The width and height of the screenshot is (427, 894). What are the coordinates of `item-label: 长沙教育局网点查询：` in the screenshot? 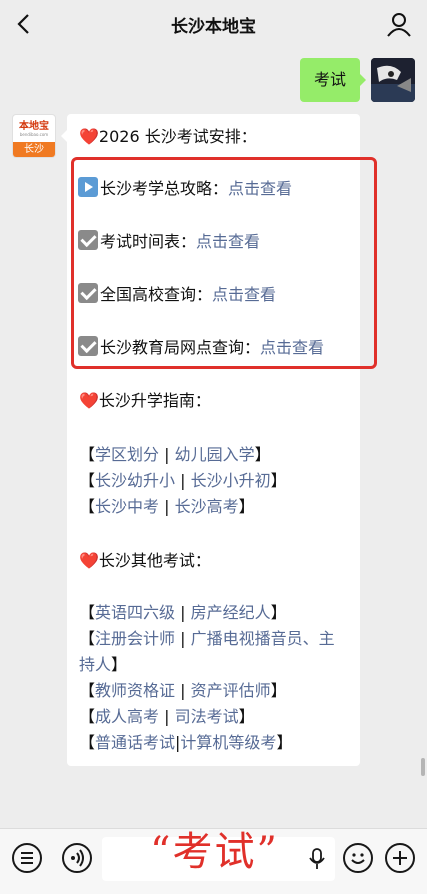 It's located at (180, 347).